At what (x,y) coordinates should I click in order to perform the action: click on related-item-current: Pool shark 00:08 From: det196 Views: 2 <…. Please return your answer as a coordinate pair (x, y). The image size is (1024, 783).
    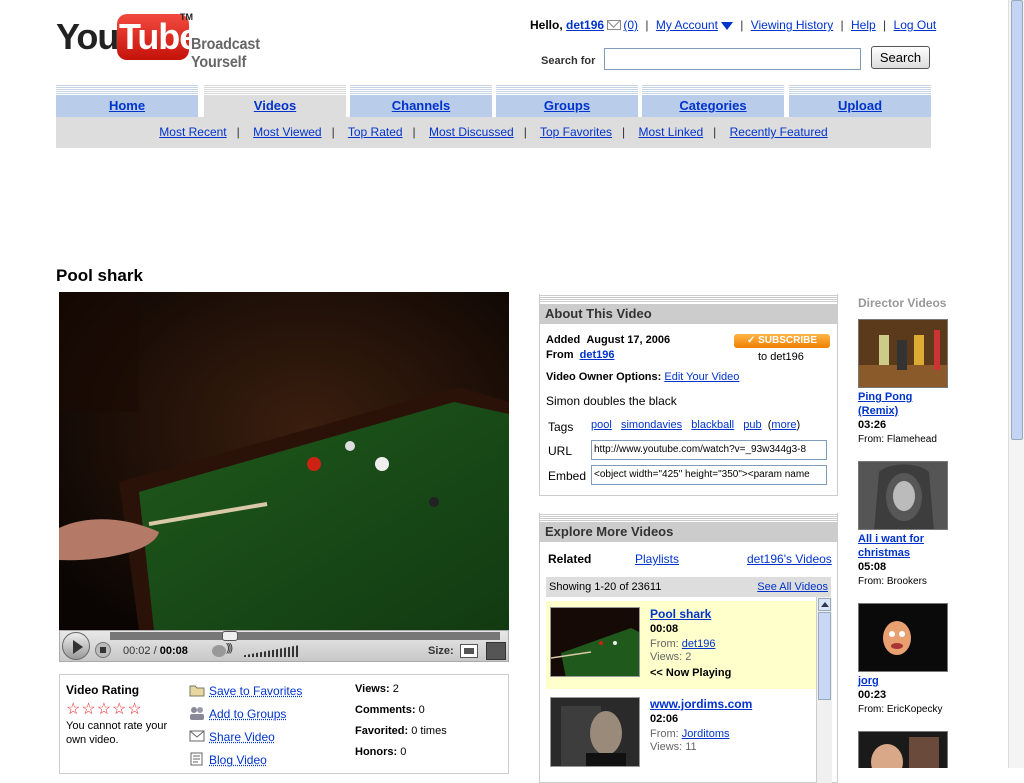
    Looking at the image, I should click on (681, 645).